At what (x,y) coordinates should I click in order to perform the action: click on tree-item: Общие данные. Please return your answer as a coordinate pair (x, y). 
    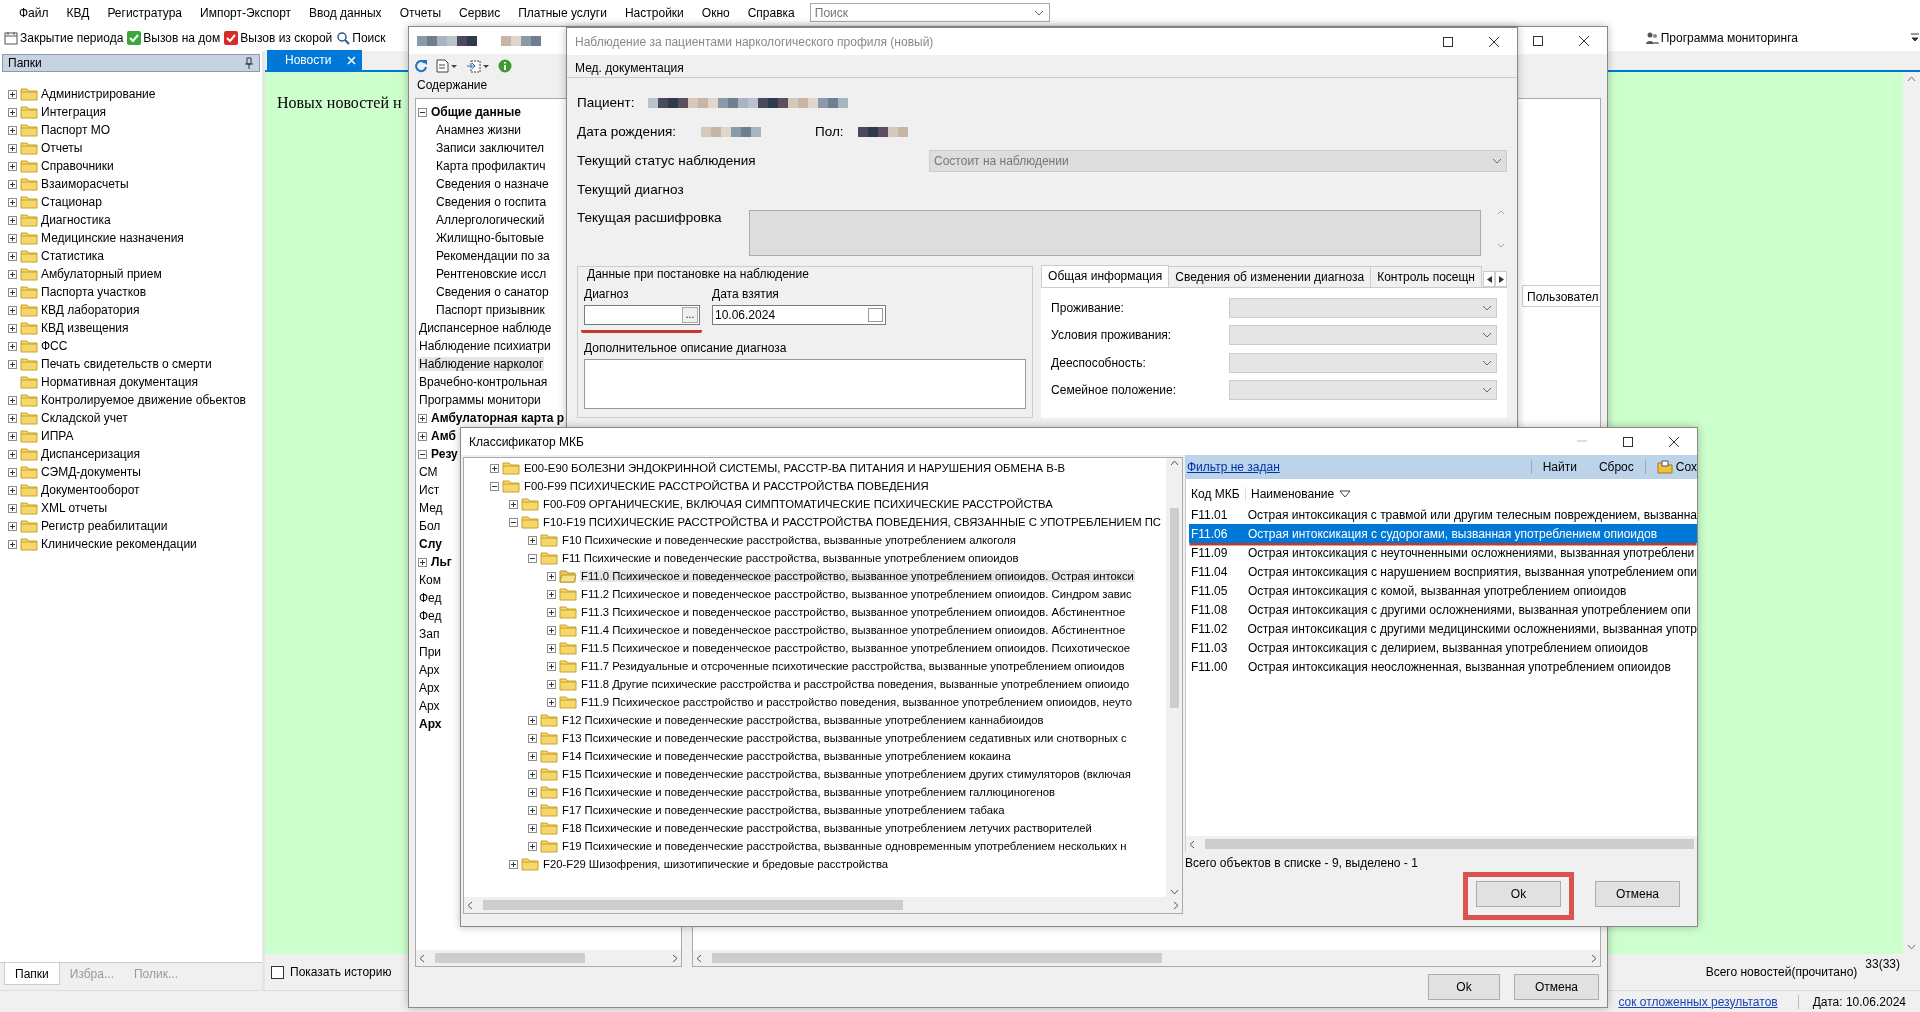
    Looking at the image, I should click on (476, 112).